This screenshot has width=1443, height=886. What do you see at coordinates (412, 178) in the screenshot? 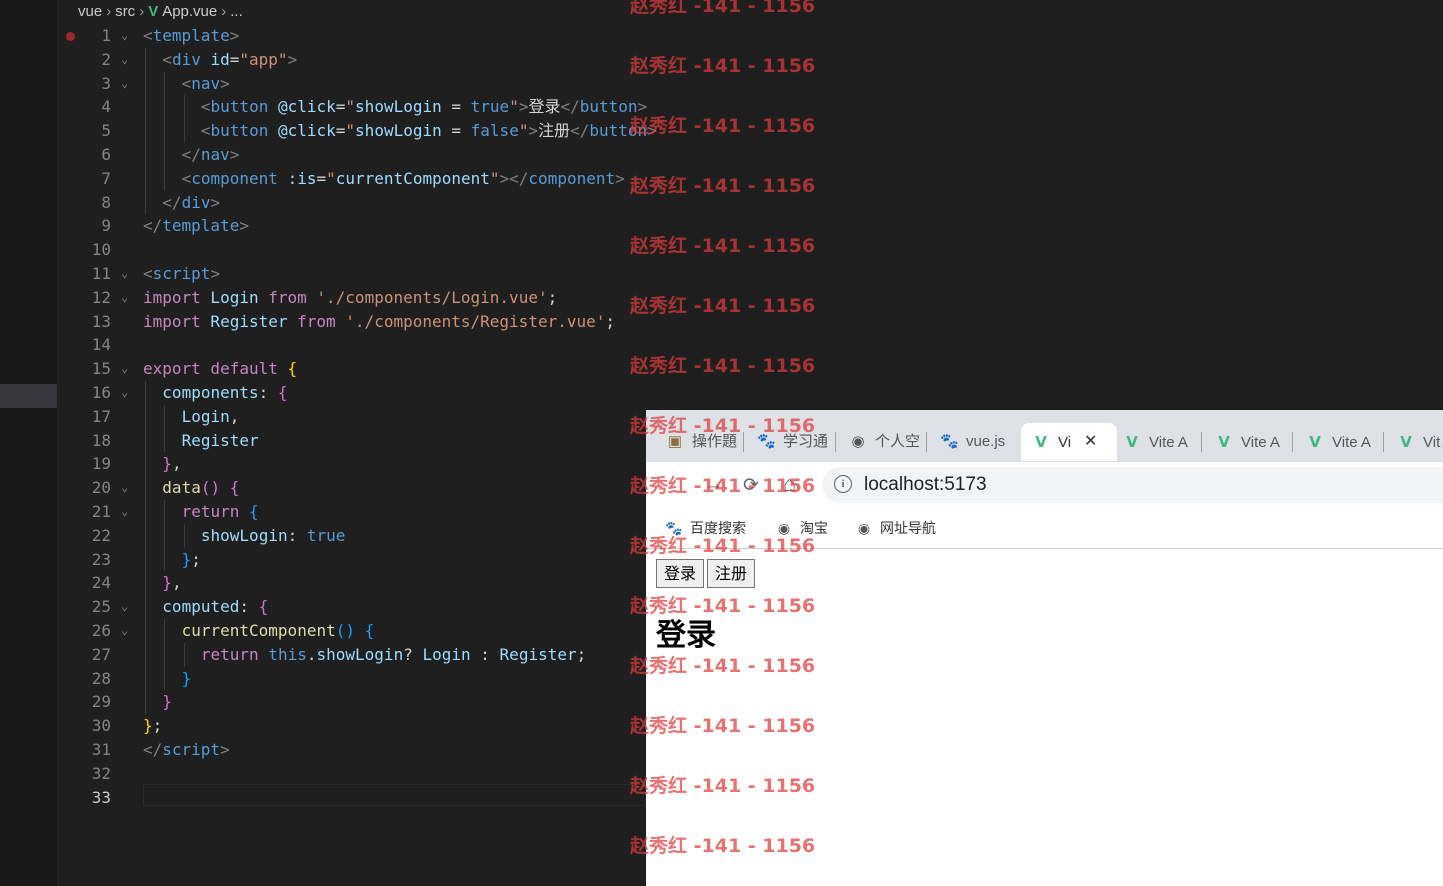
I see `code-token: currentComponent` at bounding box center [412, 178].